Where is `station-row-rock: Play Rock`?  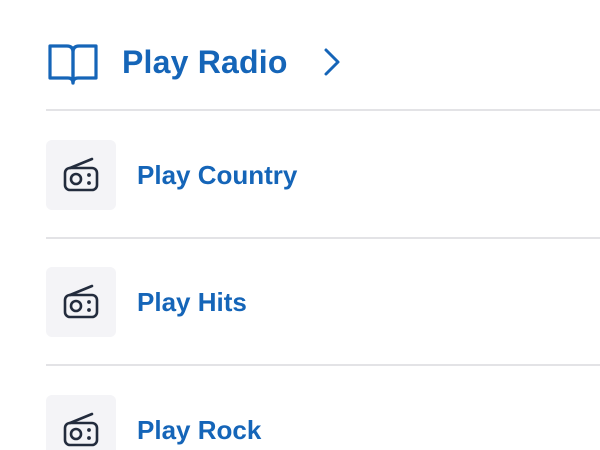 station-row-rock: Play Rock is located at coordinates (323, 422).